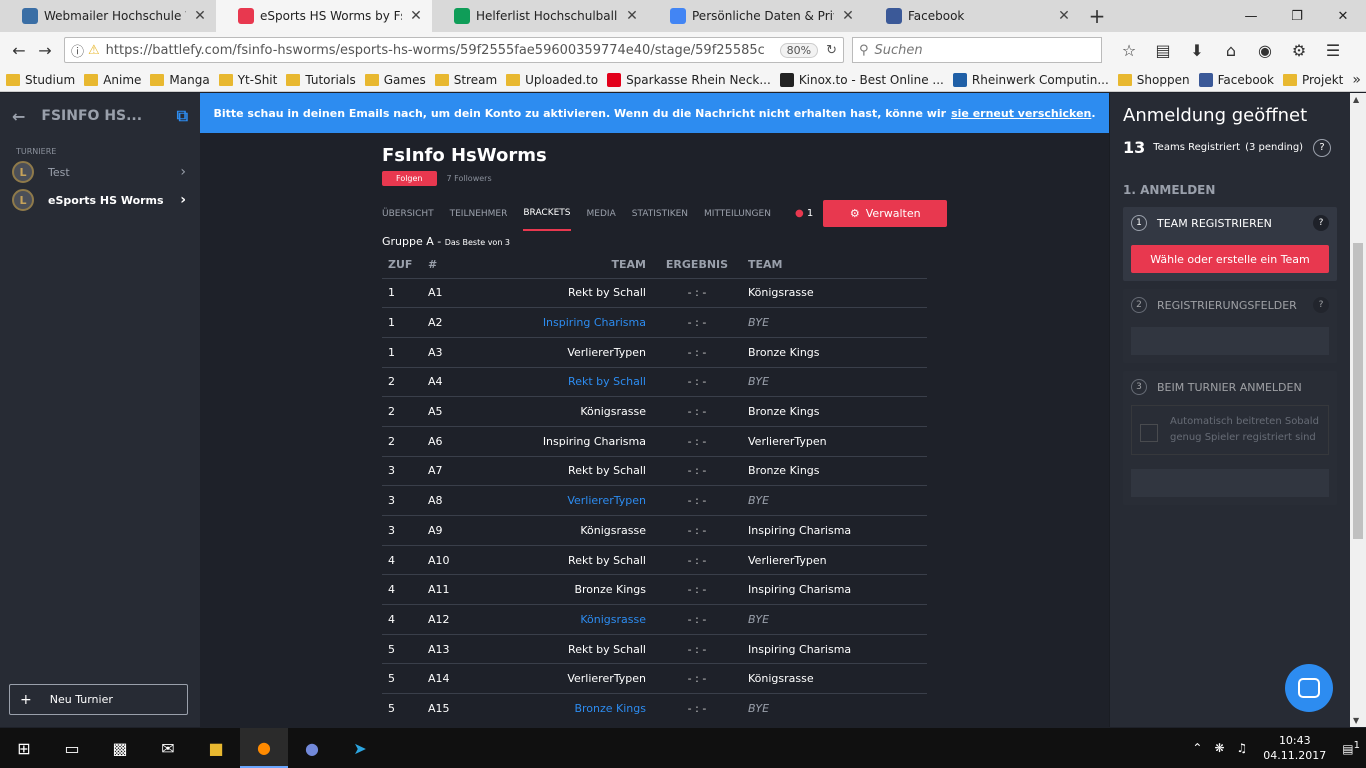 The height and width of the screenshot is (768, 1366). Describe the element at coordinates (885, 213) in the screenshot. I see `manage-button: ⚙ Verwalten` at that location.